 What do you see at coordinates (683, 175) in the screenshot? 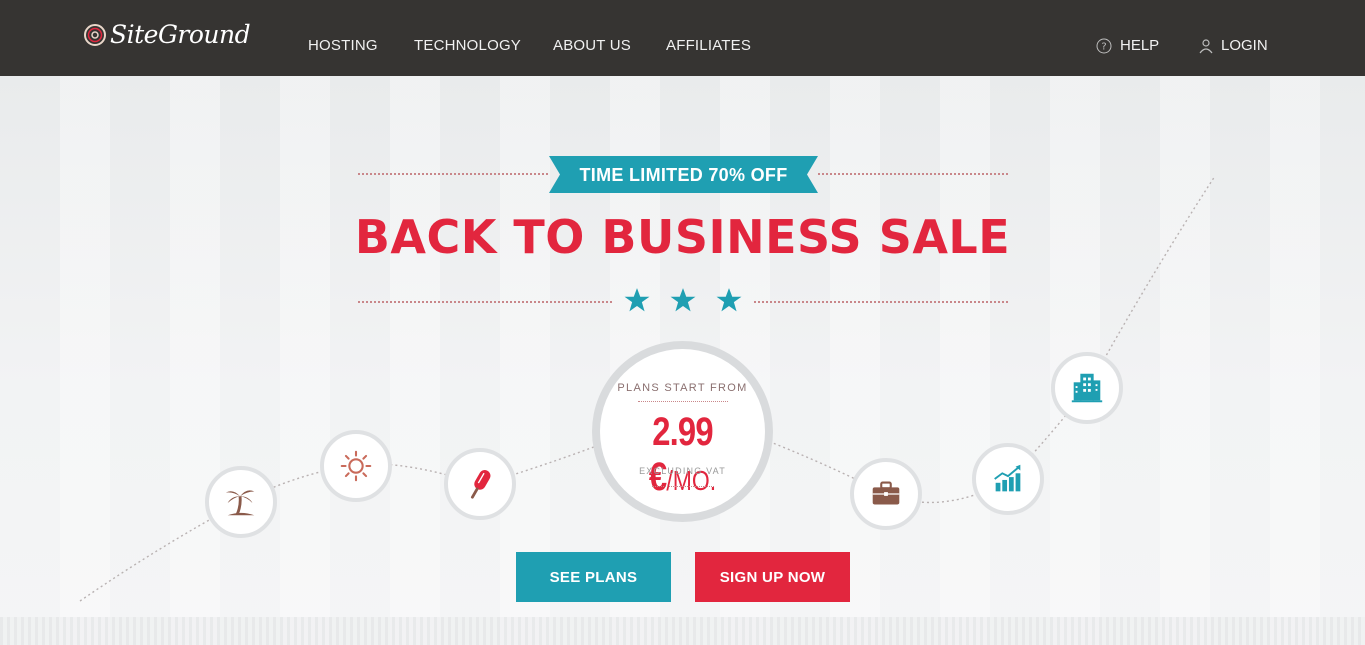
I see `promo-badge: TIME LIMITED 70% OFF` at bounding box center [683, 175].